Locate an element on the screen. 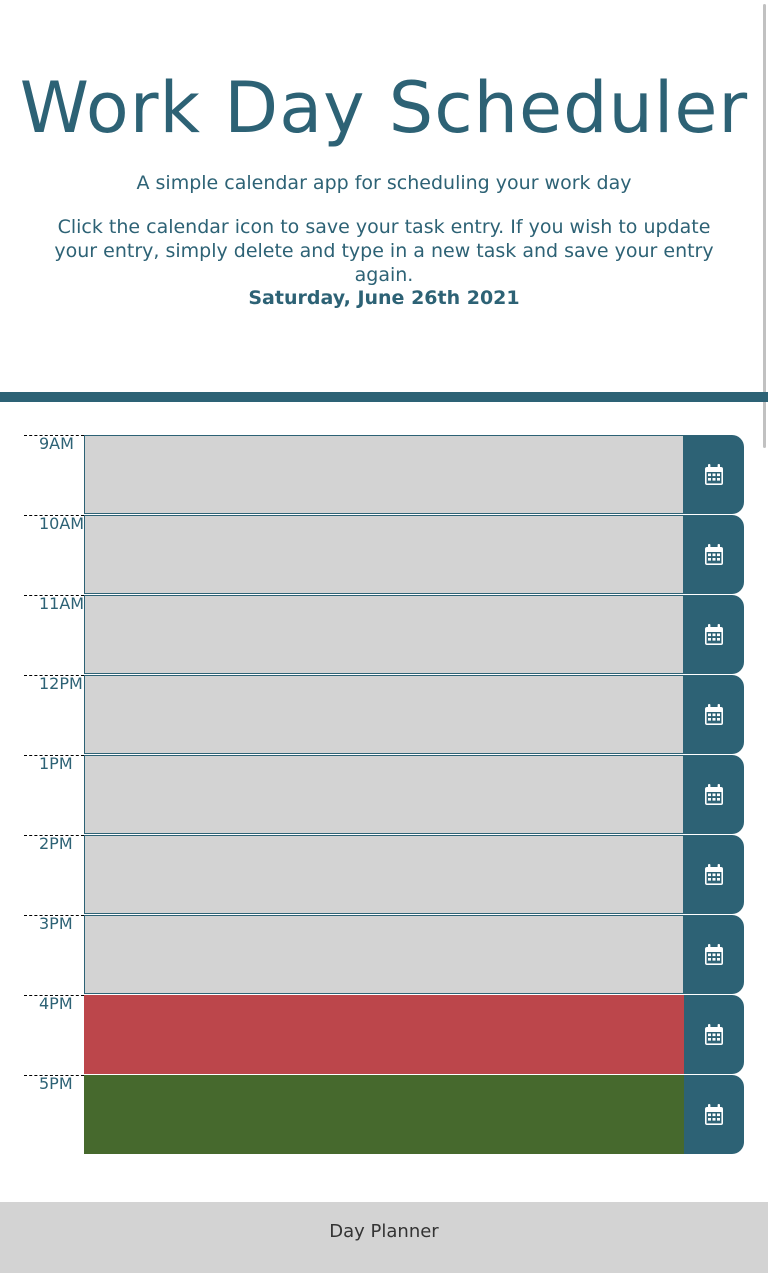  hour-label: 3PM is located at coordinates (56, 923).